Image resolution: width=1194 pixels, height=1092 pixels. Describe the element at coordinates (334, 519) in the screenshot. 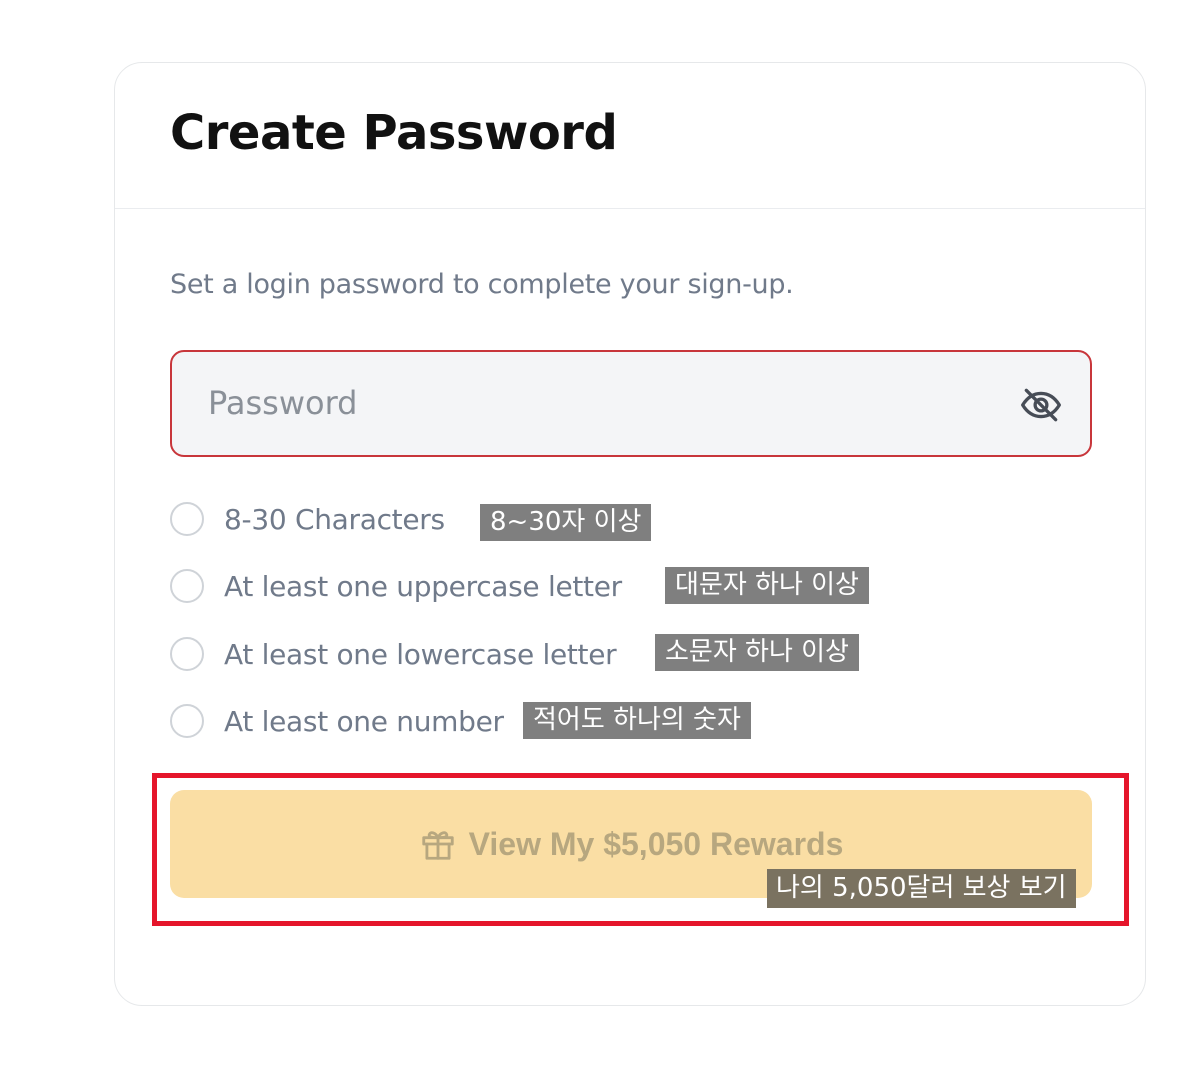

I see `rule-label: 8-30 Characters` at that location.